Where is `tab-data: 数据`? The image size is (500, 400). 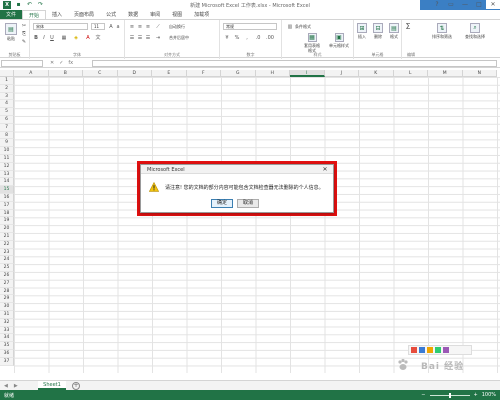
tab-data: 数据 is located at coordinates (133, 14).